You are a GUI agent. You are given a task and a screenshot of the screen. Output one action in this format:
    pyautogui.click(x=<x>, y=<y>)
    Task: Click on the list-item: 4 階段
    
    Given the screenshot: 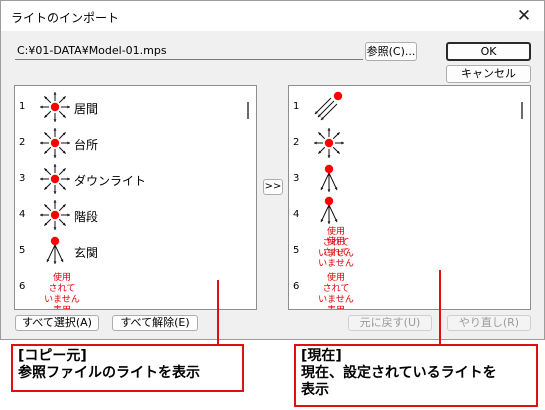 What is the action you would take?
    pyautogui.click(x=129, y=216)
    